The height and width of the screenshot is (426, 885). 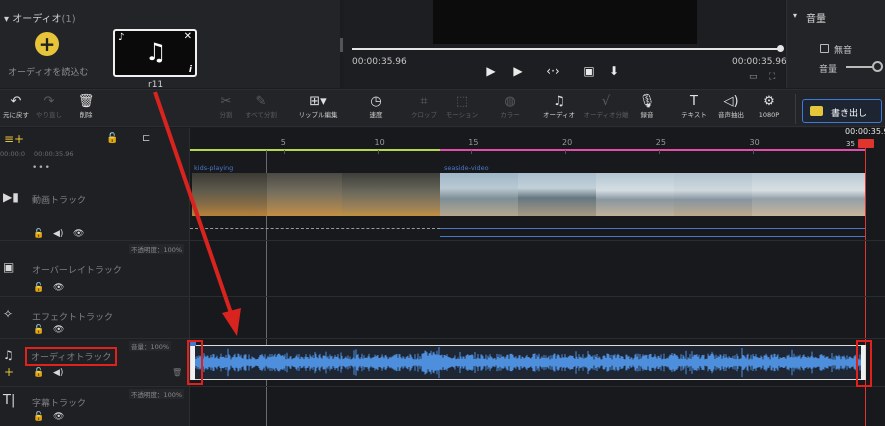 I want to click on speed-button: ◷ 速度, so click(x=376, y=107).